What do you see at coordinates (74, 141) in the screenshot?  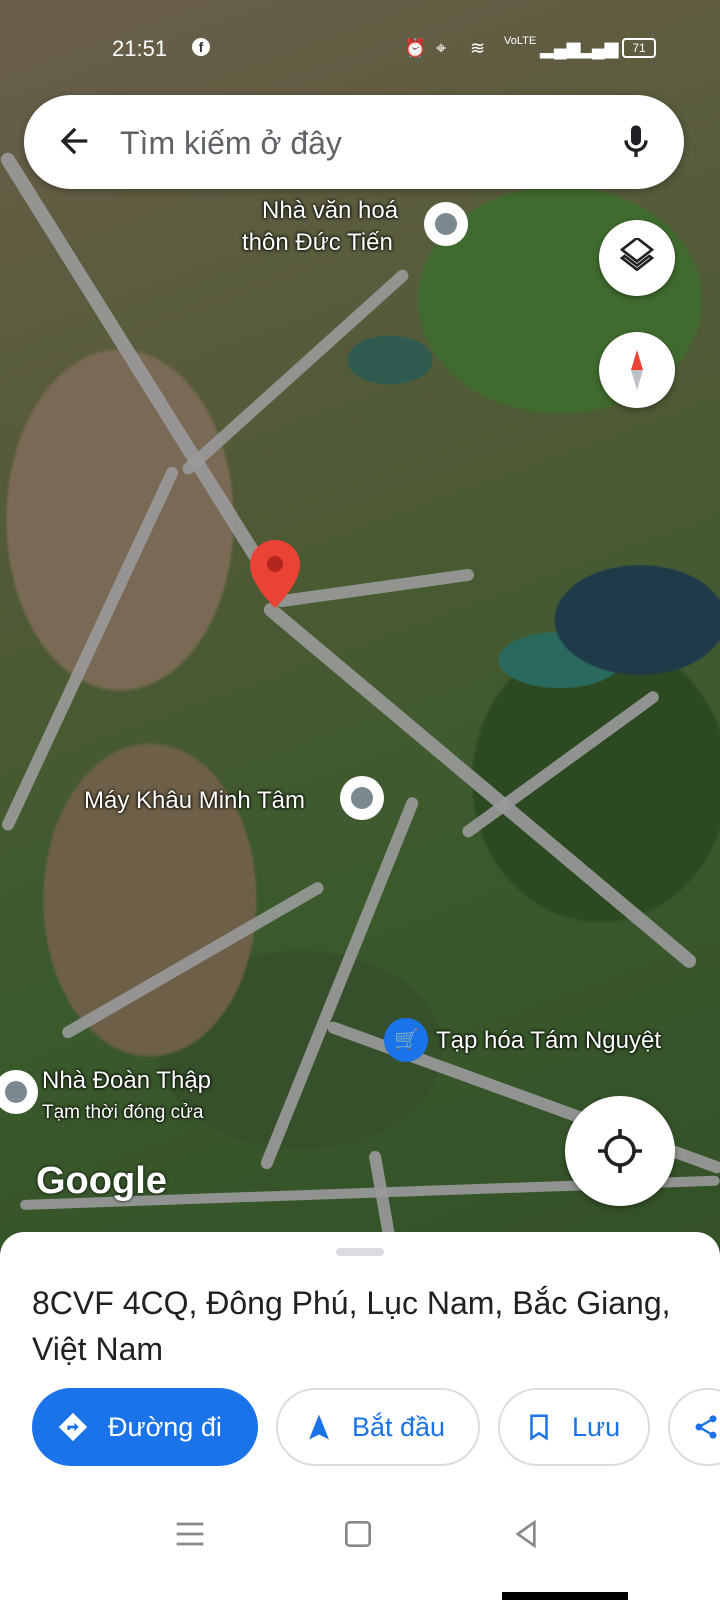 I see `back-arrow-icon` at bounding box center [74, 141].